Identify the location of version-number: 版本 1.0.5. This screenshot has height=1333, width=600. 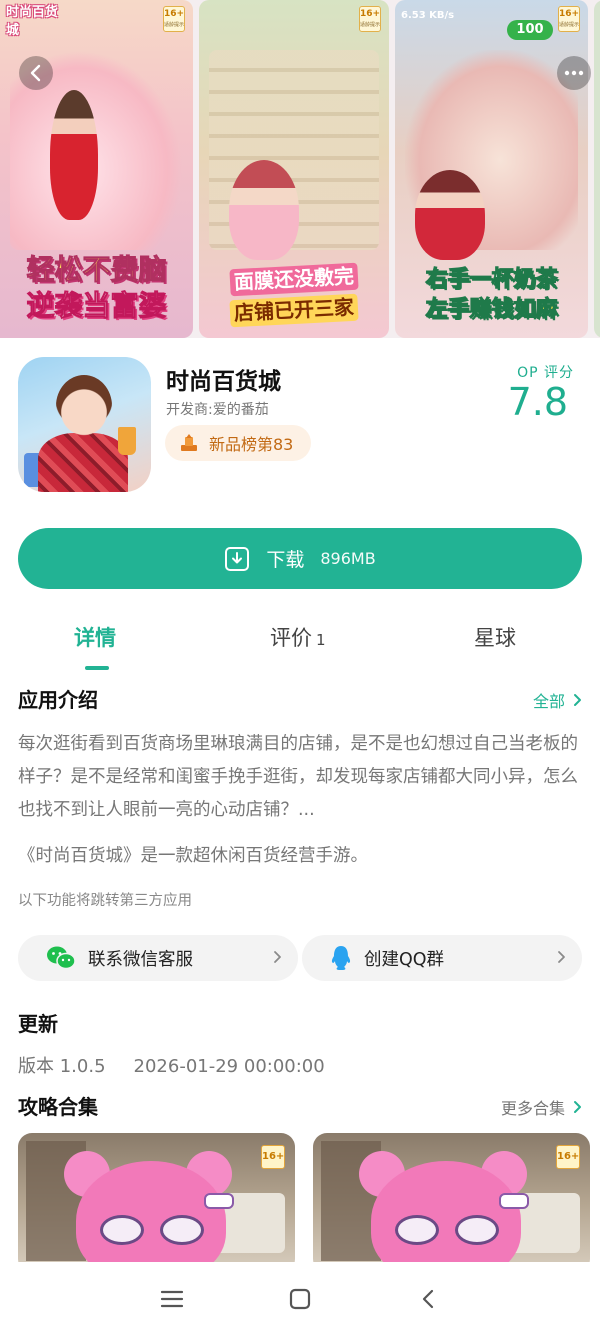
(62, 1066).